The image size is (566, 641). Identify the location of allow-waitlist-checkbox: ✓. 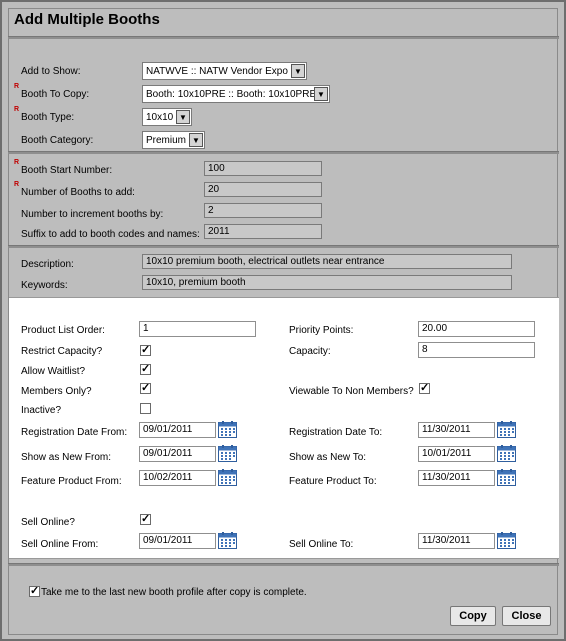
(145, 369).